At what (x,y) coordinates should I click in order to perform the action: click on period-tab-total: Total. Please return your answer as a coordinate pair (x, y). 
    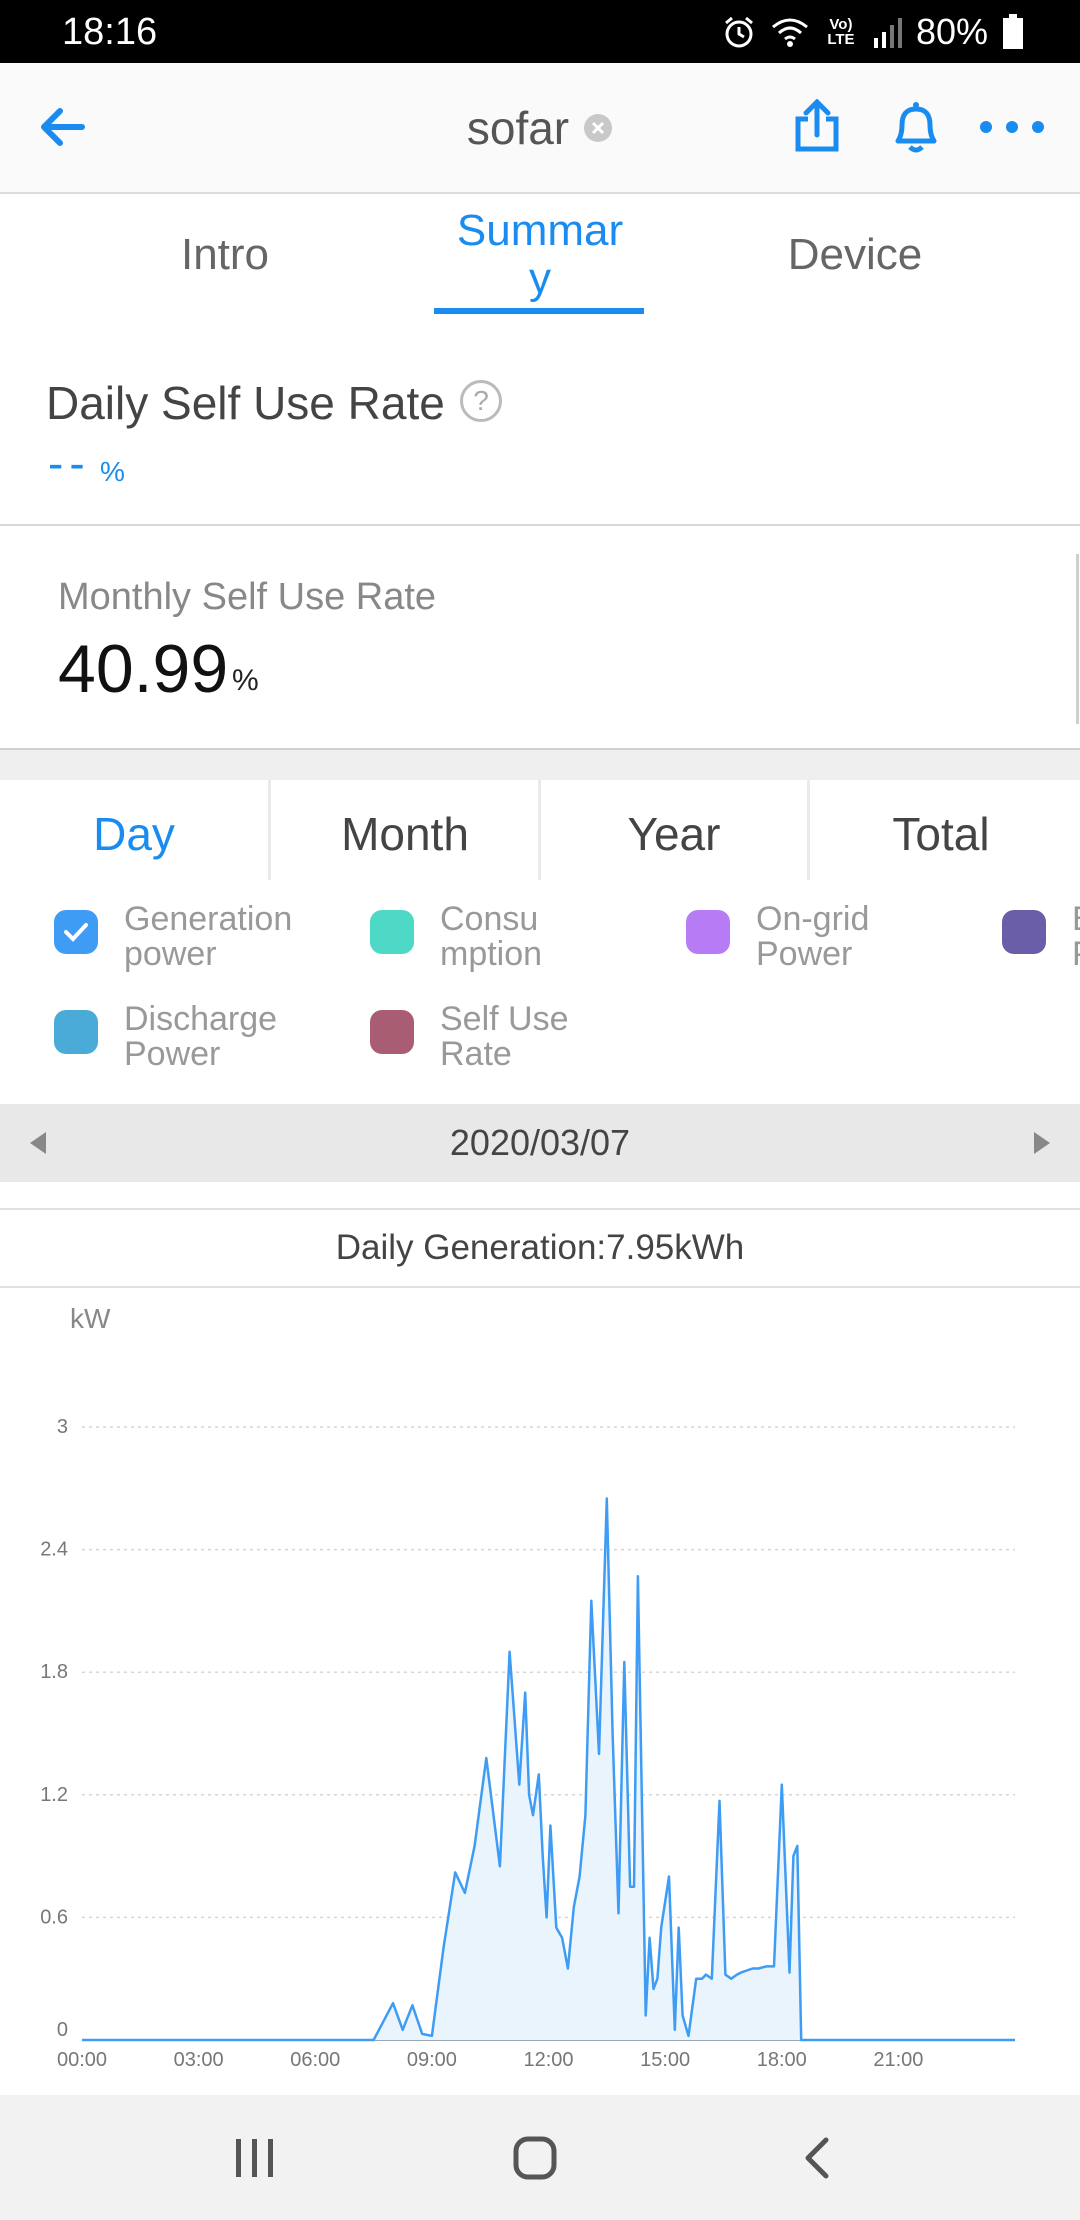
    Looking at the image, I should click on (941, 834).